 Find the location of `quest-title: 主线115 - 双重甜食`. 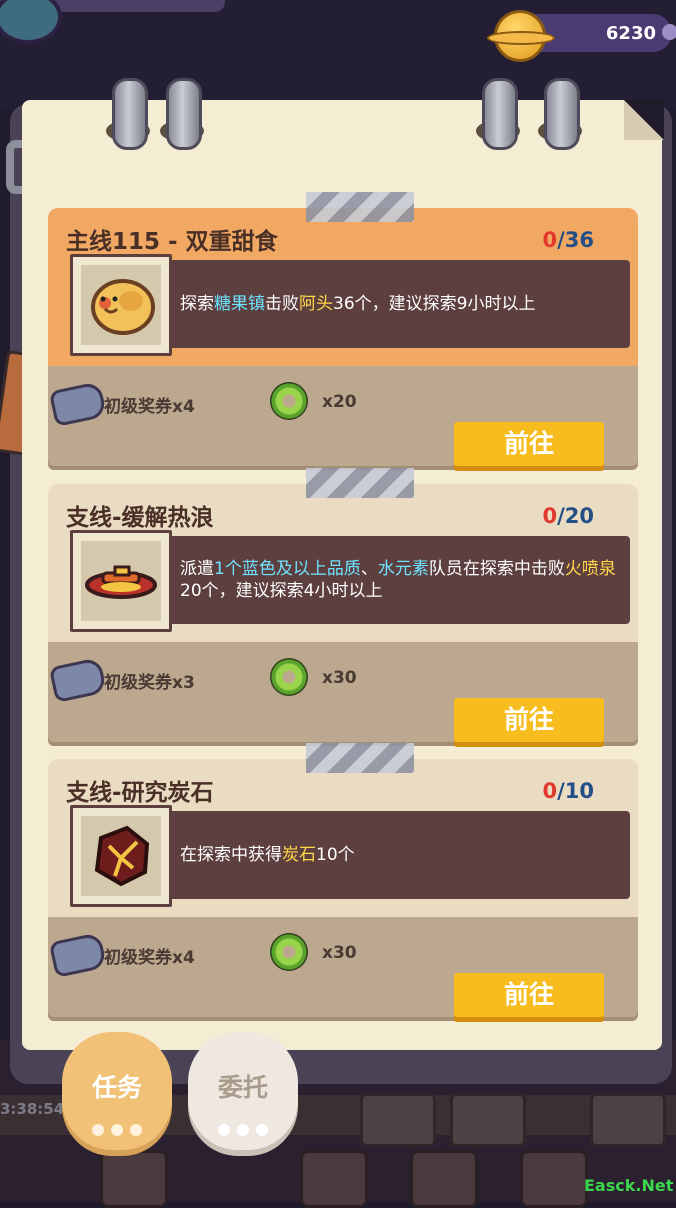

quest-title: 主线115 - 双重甜食 is located at coordinates (172, 242).